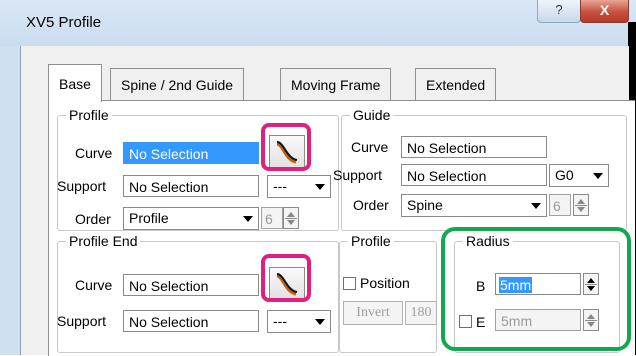 The height and width of the screenshot is (356, 636). Describe the element at coordinates (456, 84) in the screenshot. I see `tab-extended: Extended` at that location.